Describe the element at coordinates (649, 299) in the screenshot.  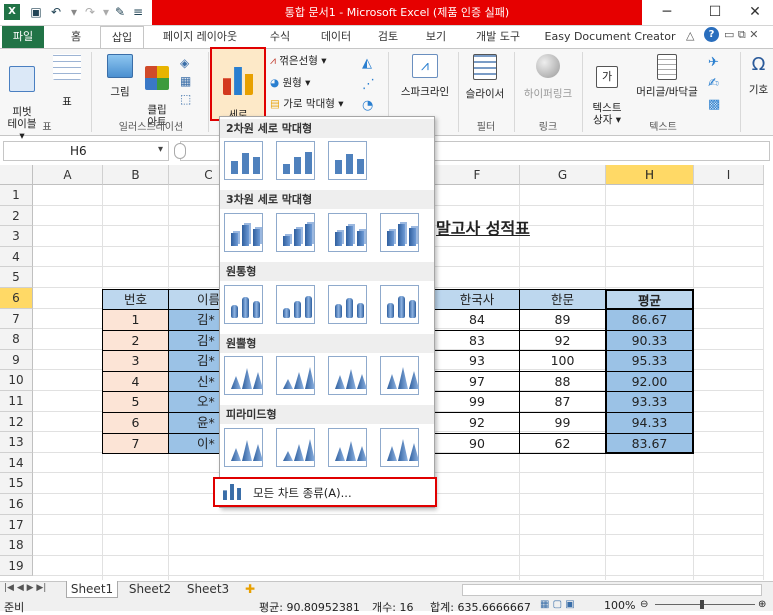
I see `header-average: 평균` at that location.